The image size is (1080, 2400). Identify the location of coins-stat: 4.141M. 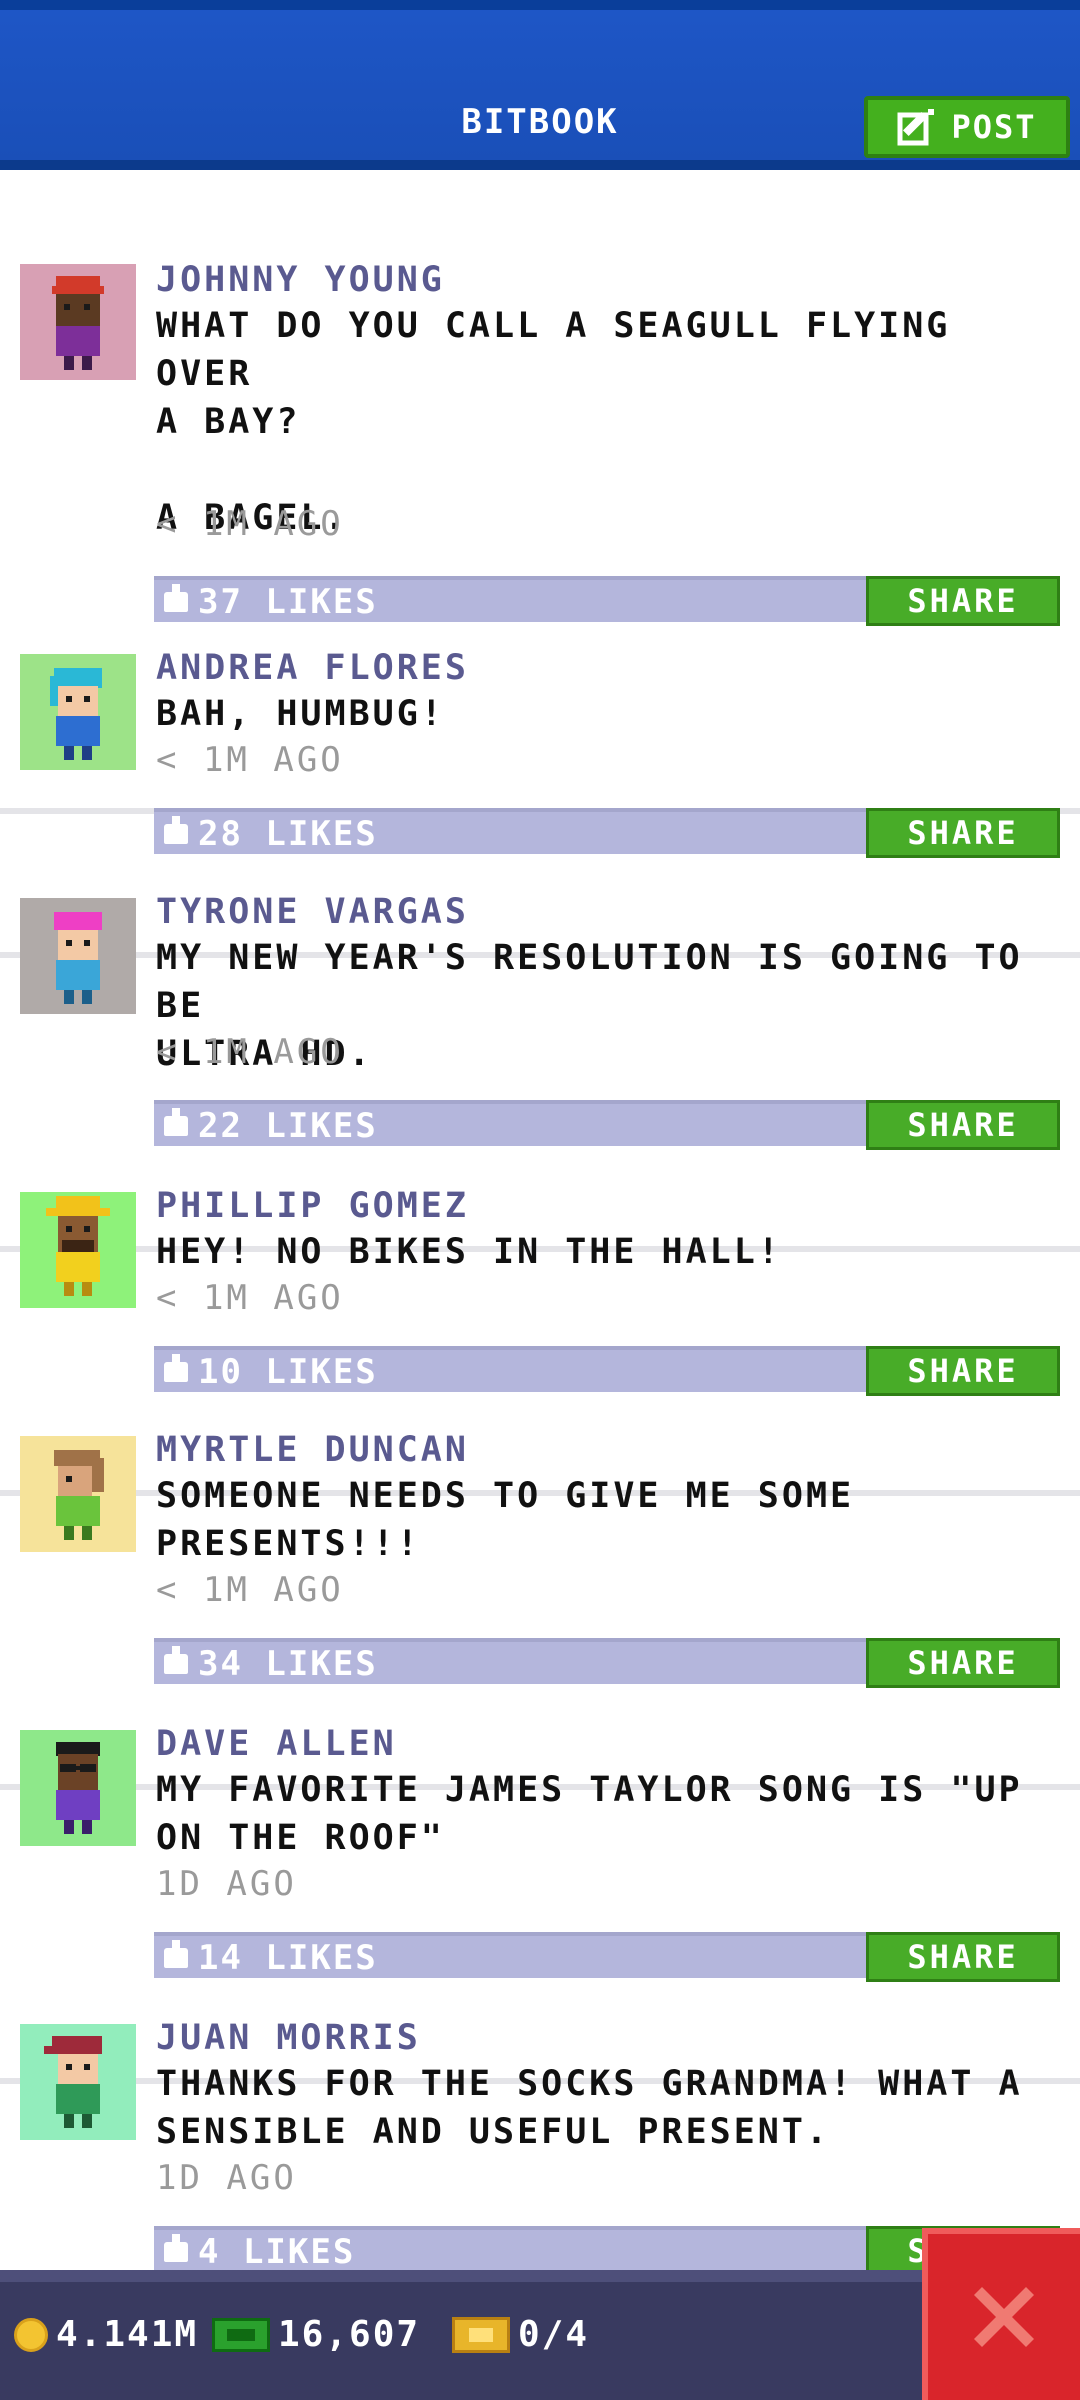
(106, 2334).